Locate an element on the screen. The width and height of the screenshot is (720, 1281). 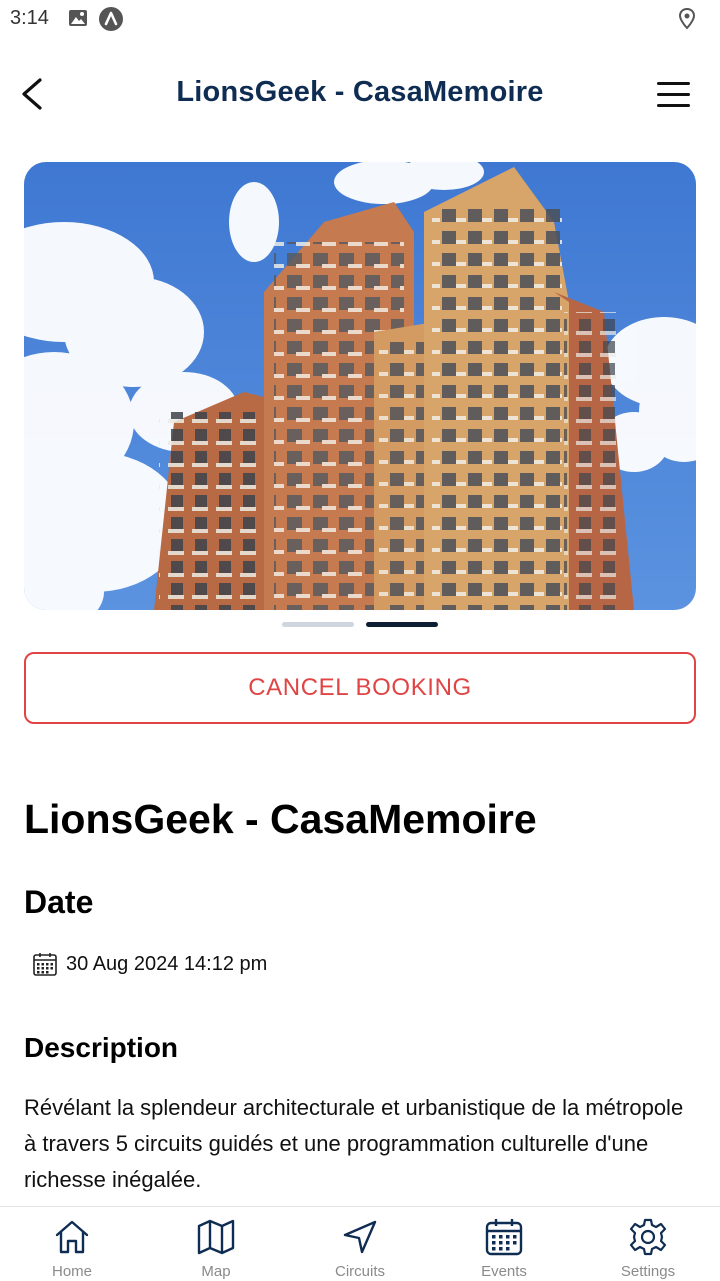
nav-item-circuits: Circuits is located at coordinates (360, 1244).